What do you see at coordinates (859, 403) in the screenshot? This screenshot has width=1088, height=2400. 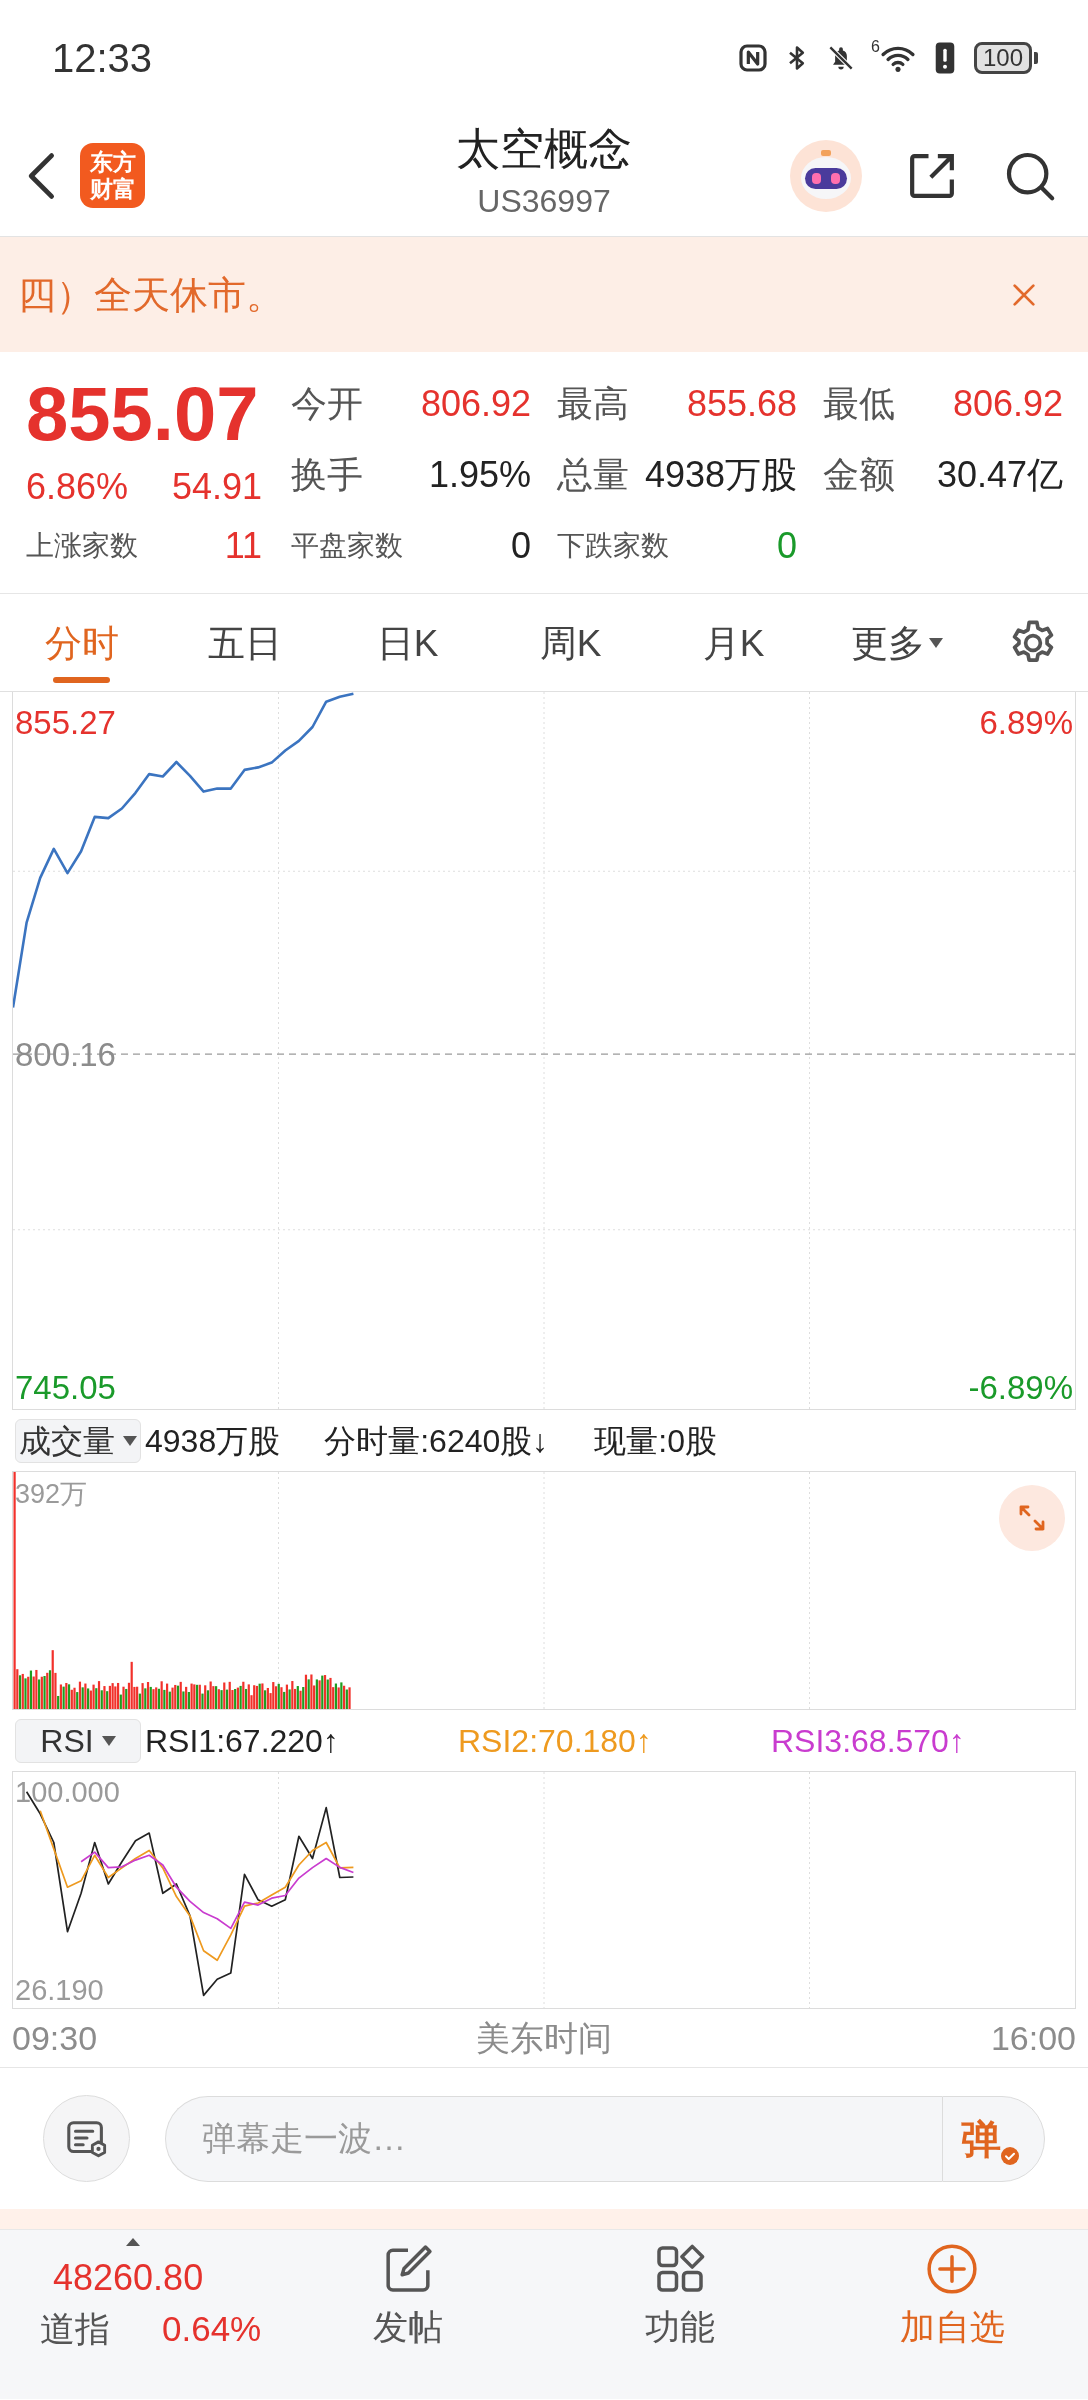 I see `stat-label: 最低` at bounding box center [859, 403].